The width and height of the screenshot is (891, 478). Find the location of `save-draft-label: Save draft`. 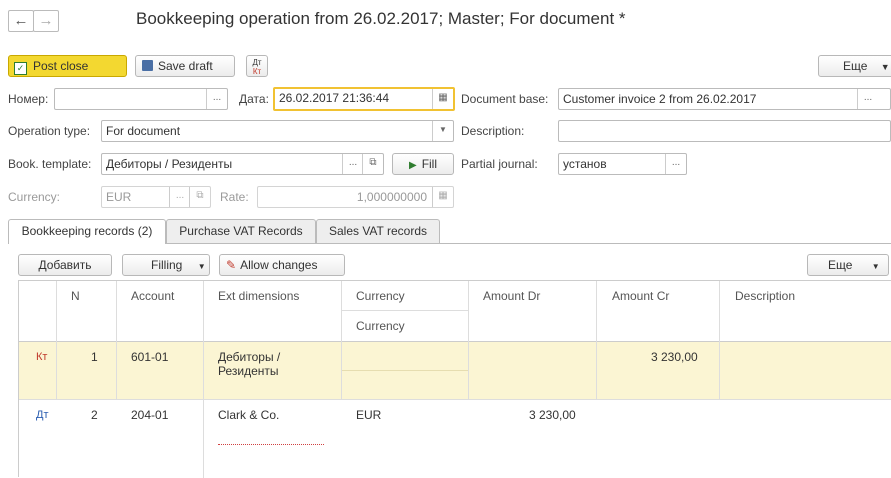

save-draft-label: Save draft is located at coordinates (185, 66).